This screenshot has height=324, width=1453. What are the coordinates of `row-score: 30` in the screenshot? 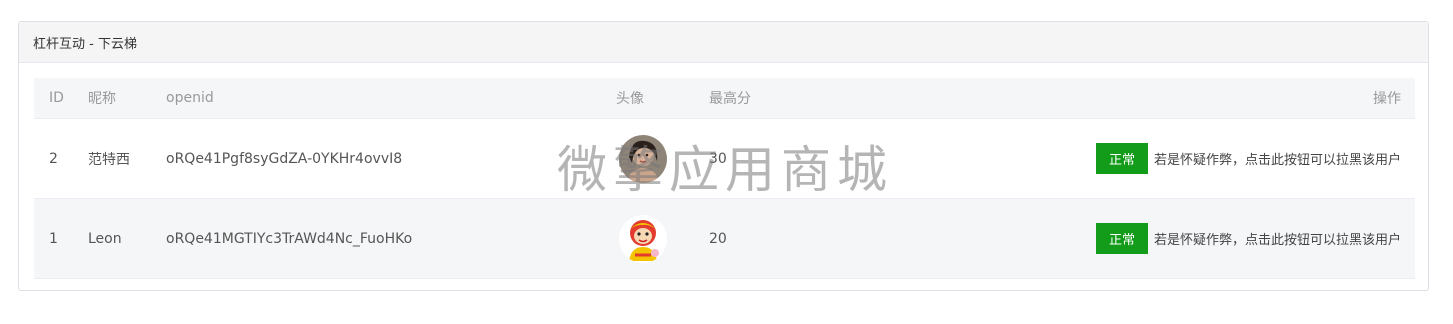 It's located at (718, 158).